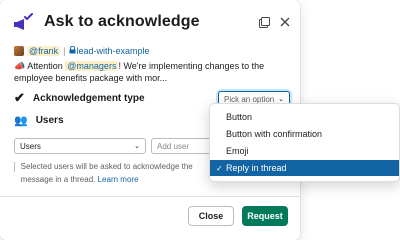 The width and height of the screenshot is (400, 240). I want to click on option-label: Button with confirmation, so click(274, 134).